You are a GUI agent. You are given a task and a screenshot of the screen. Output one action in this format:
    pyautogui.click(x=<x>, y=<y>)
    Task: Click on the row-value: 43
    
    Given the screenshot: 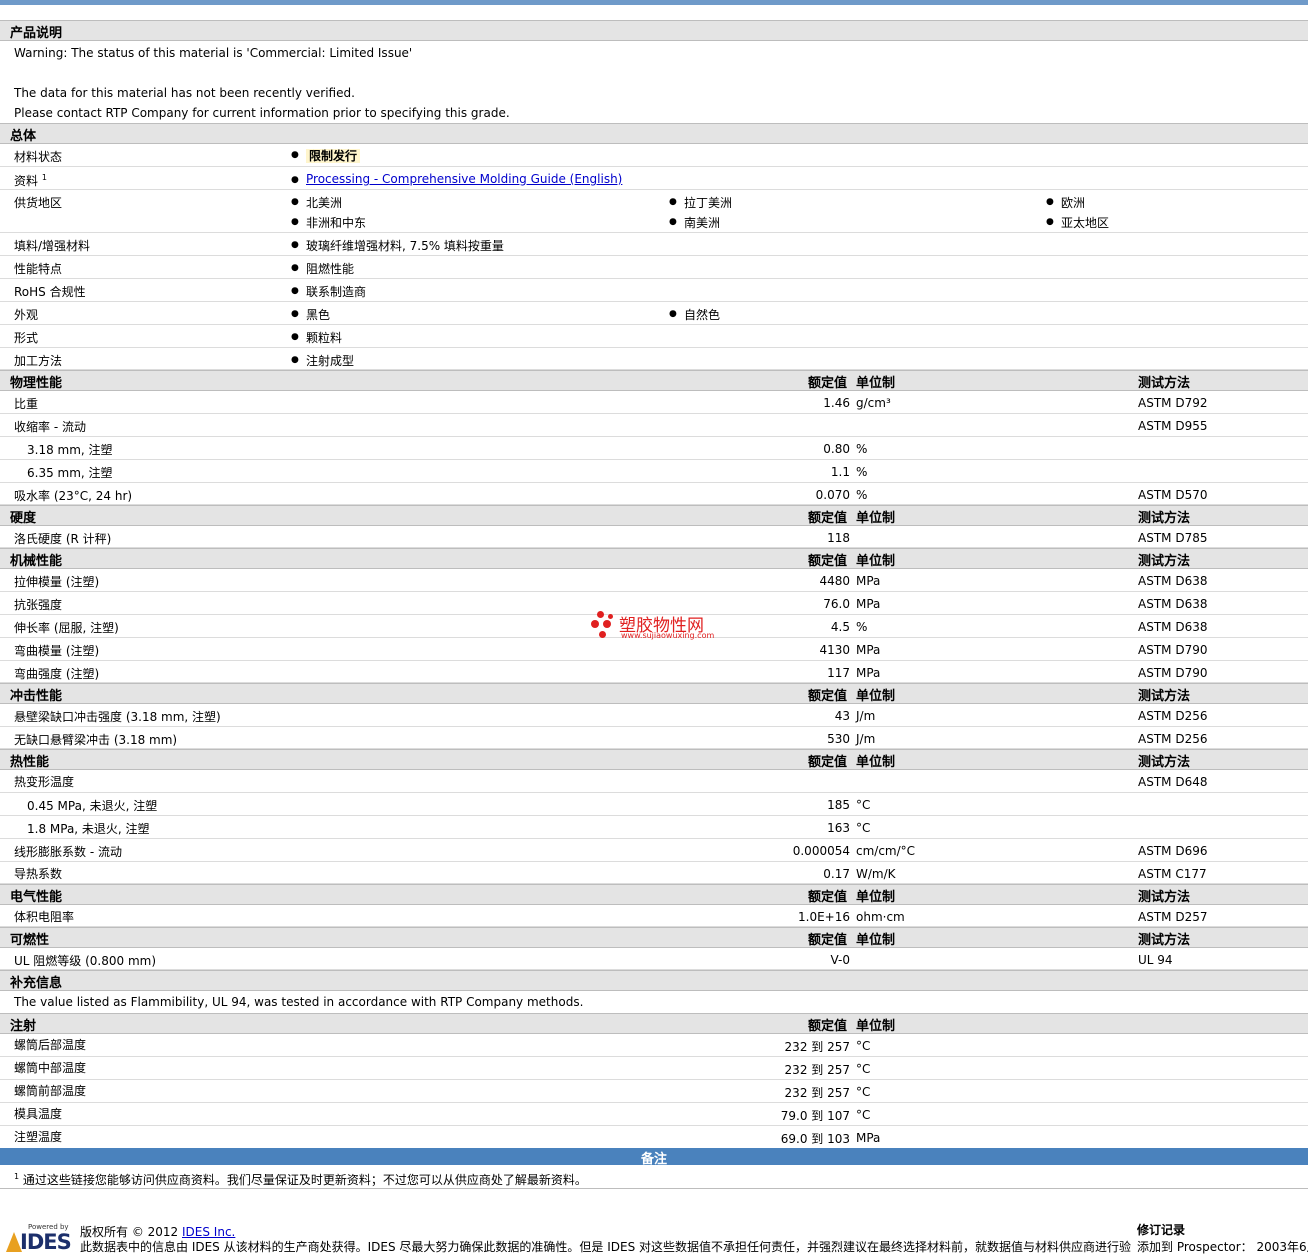 What is the action you would take?
    pyautogui.click(x=842, y=716)
    